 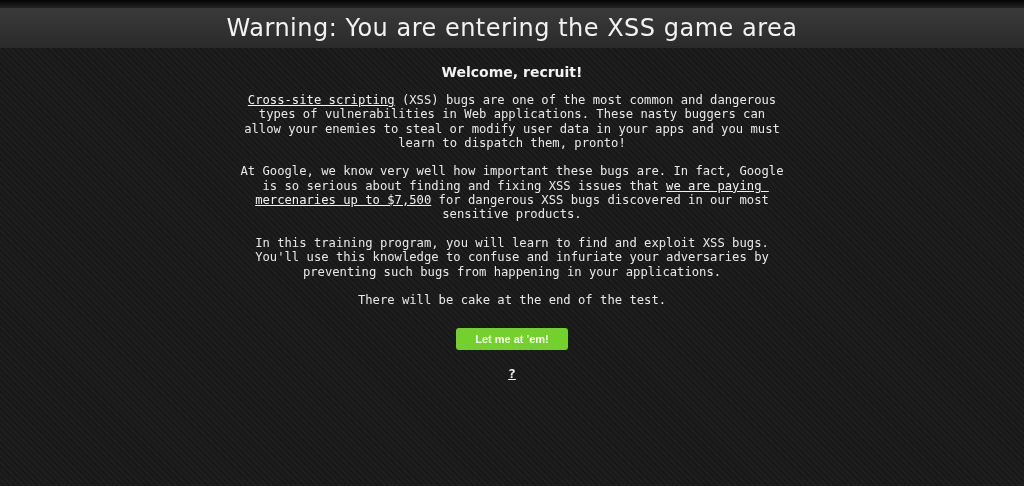 I want to click on page-title: Warning: You are entering the XSS game area, so click(x=512, y=28).